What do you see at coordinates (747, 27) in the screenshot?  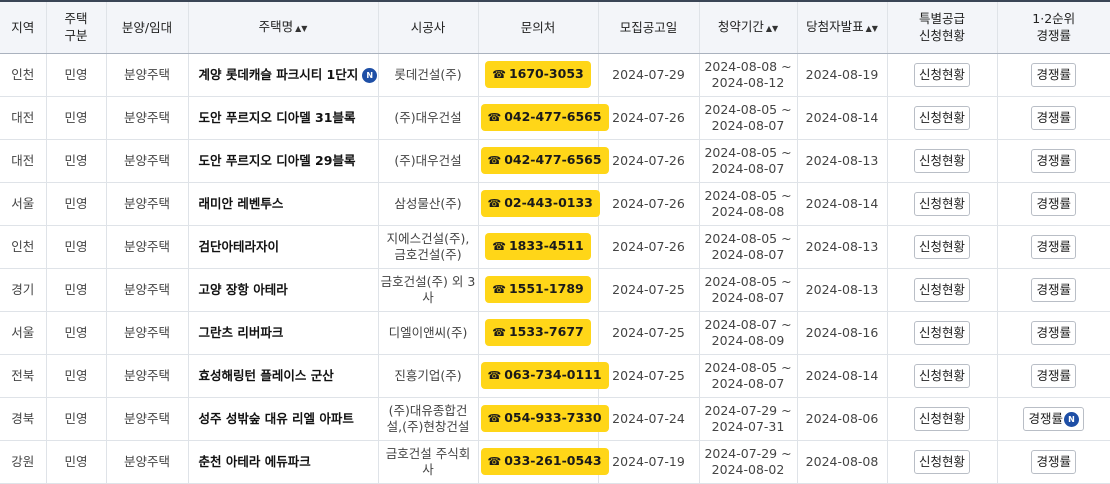 I see `header-subscription-period: 청약기간 ▲▼` at bounding box center [747, 27].